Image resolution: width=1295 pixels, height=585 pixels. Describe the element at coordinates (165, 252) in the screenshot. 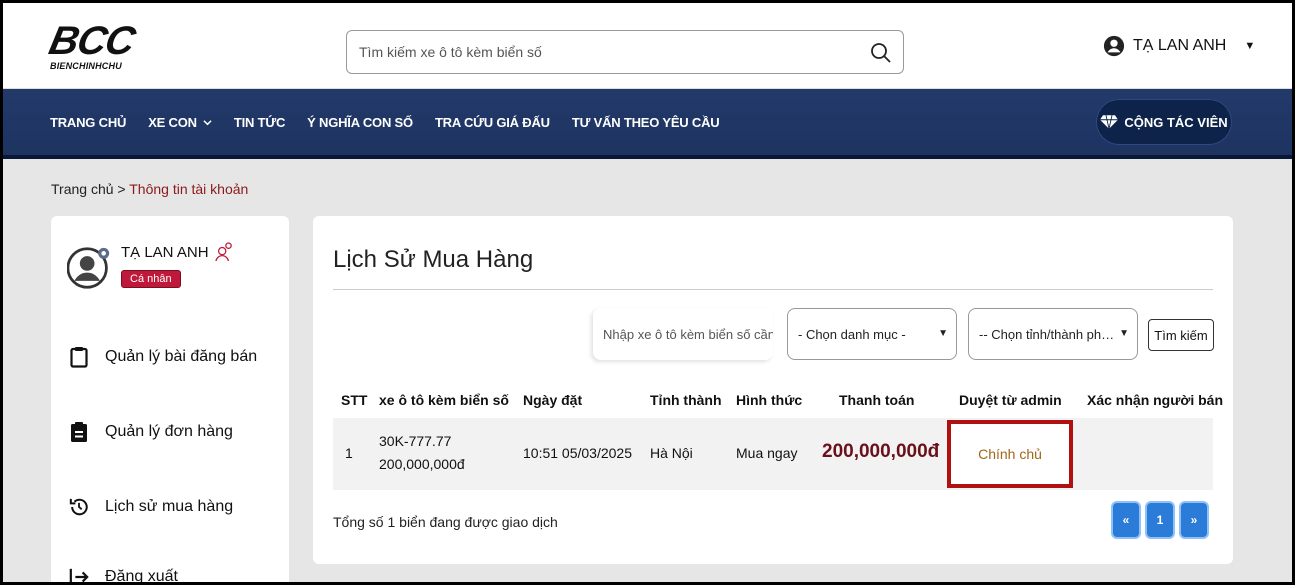

I see `profile-name: TẠ LAN ANH` at that location.